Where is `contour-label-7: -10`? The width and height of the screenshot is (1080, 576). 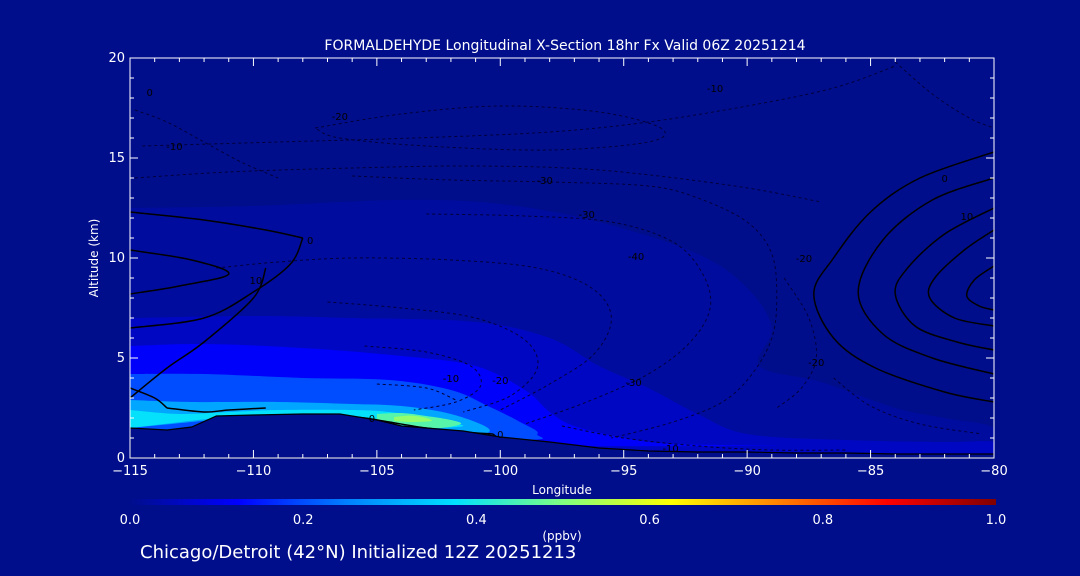 contour-label-7: -10 is located at coordinates (715, 89).